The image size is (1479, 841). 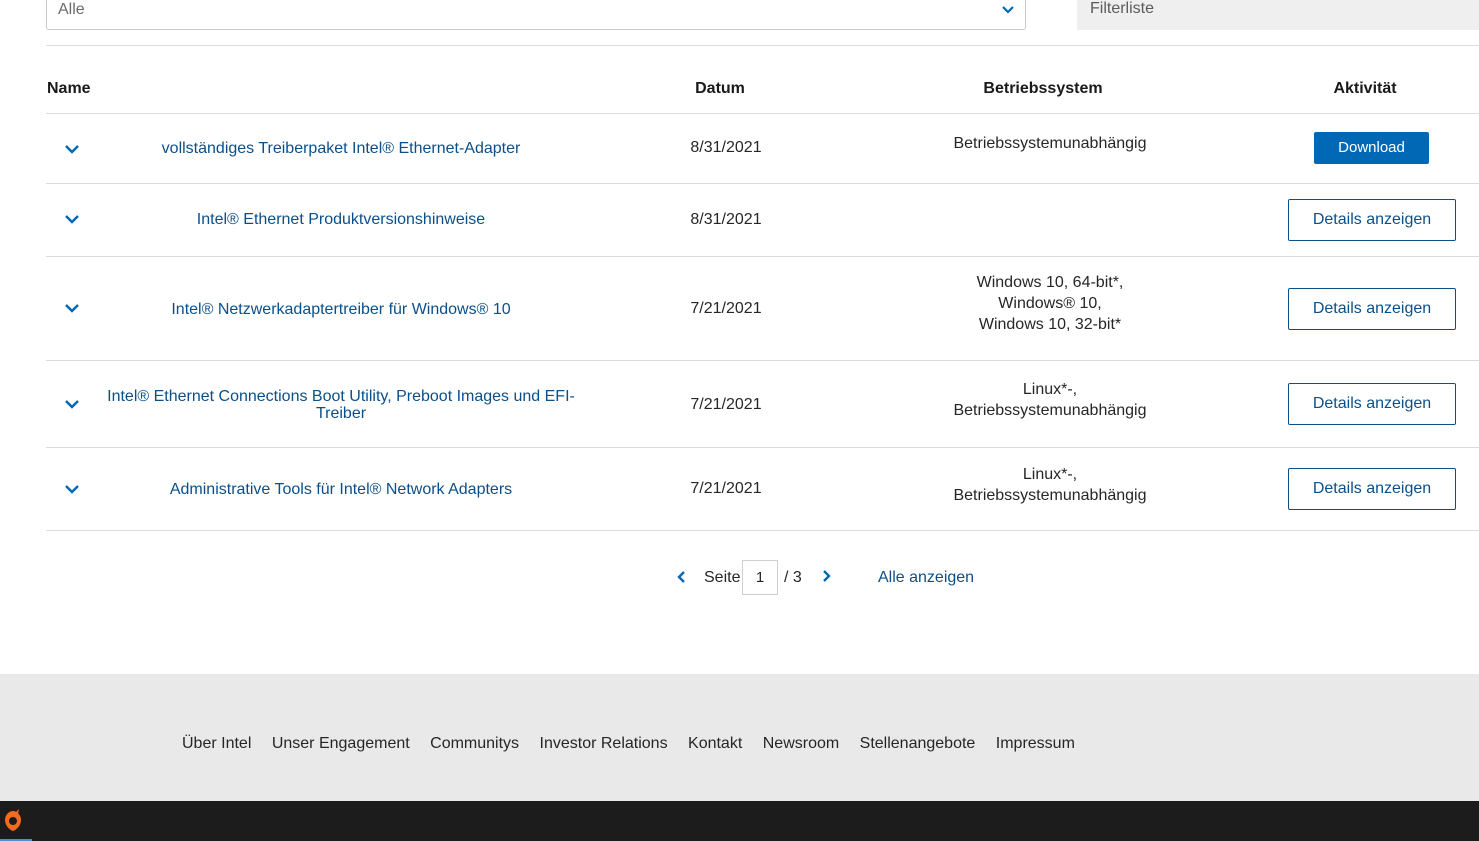 I want to click on chevron-right-icon, so click(x=827, y=576).